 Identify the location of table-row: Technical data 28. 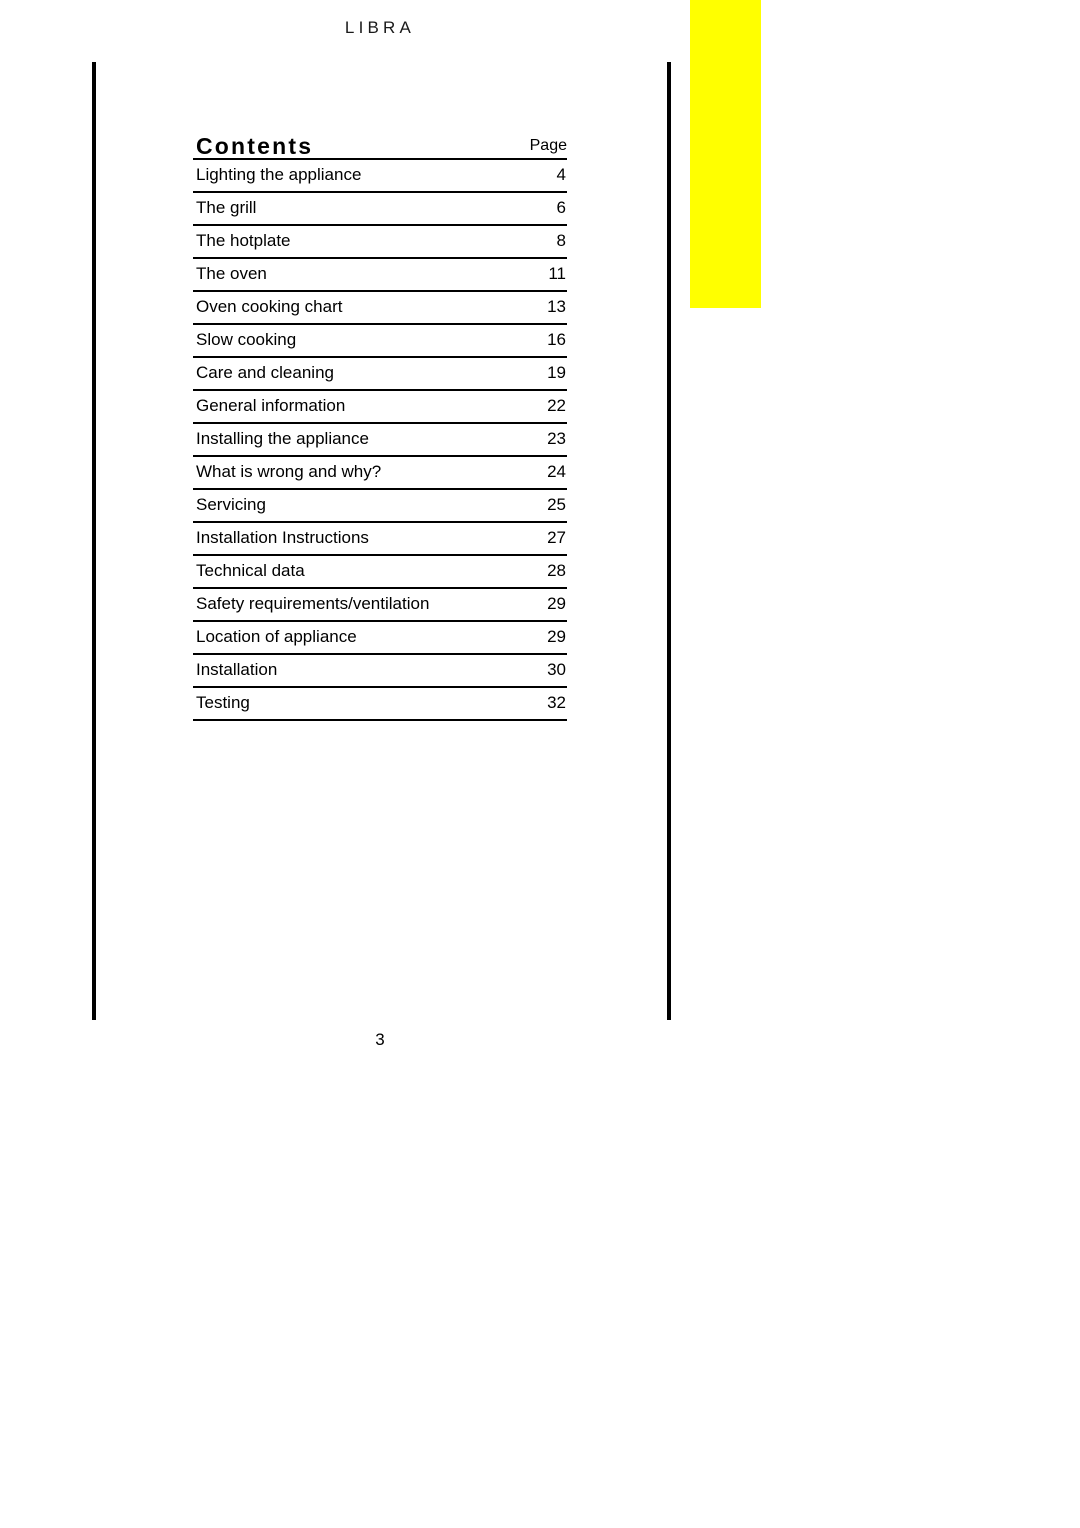
(380, 571).